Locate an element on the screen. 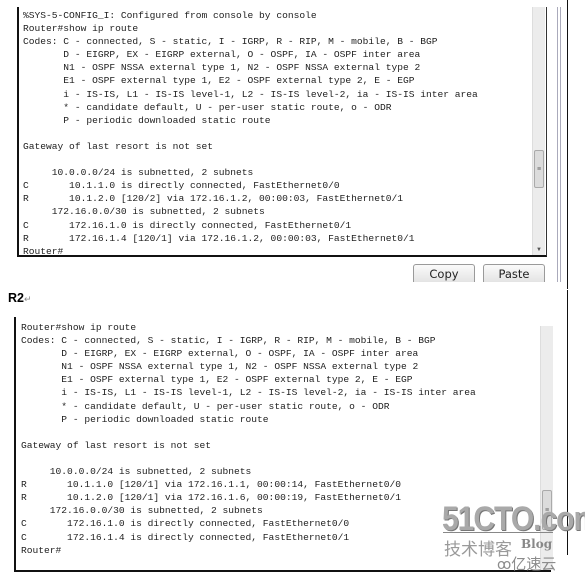 Image resolution: width=585 pixels, height=575 pixels. watermark-yisu: ꝏ亿速云 is located at coordinates (526, 563).